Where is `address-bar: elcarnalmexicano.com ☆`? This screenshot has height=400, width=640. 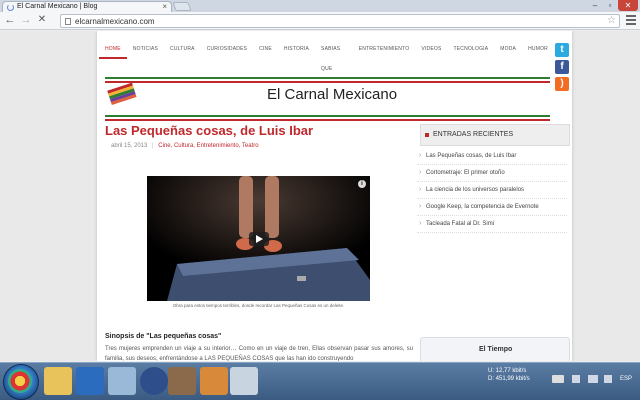 address-bar: elcarnalmexicano.com ☆ is located at coordinates (340, 21).